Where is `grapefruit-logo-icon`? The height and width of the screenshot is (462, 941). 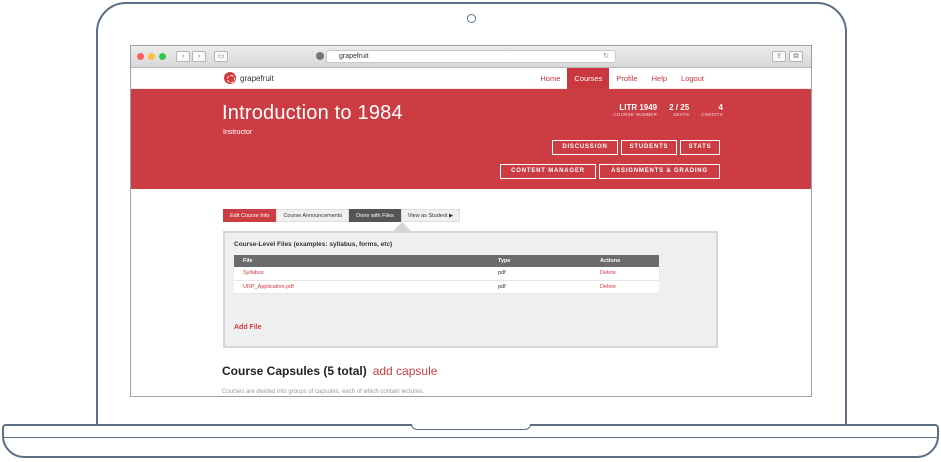 grapefruit-logo-icon is located at coordinates (230, 78).